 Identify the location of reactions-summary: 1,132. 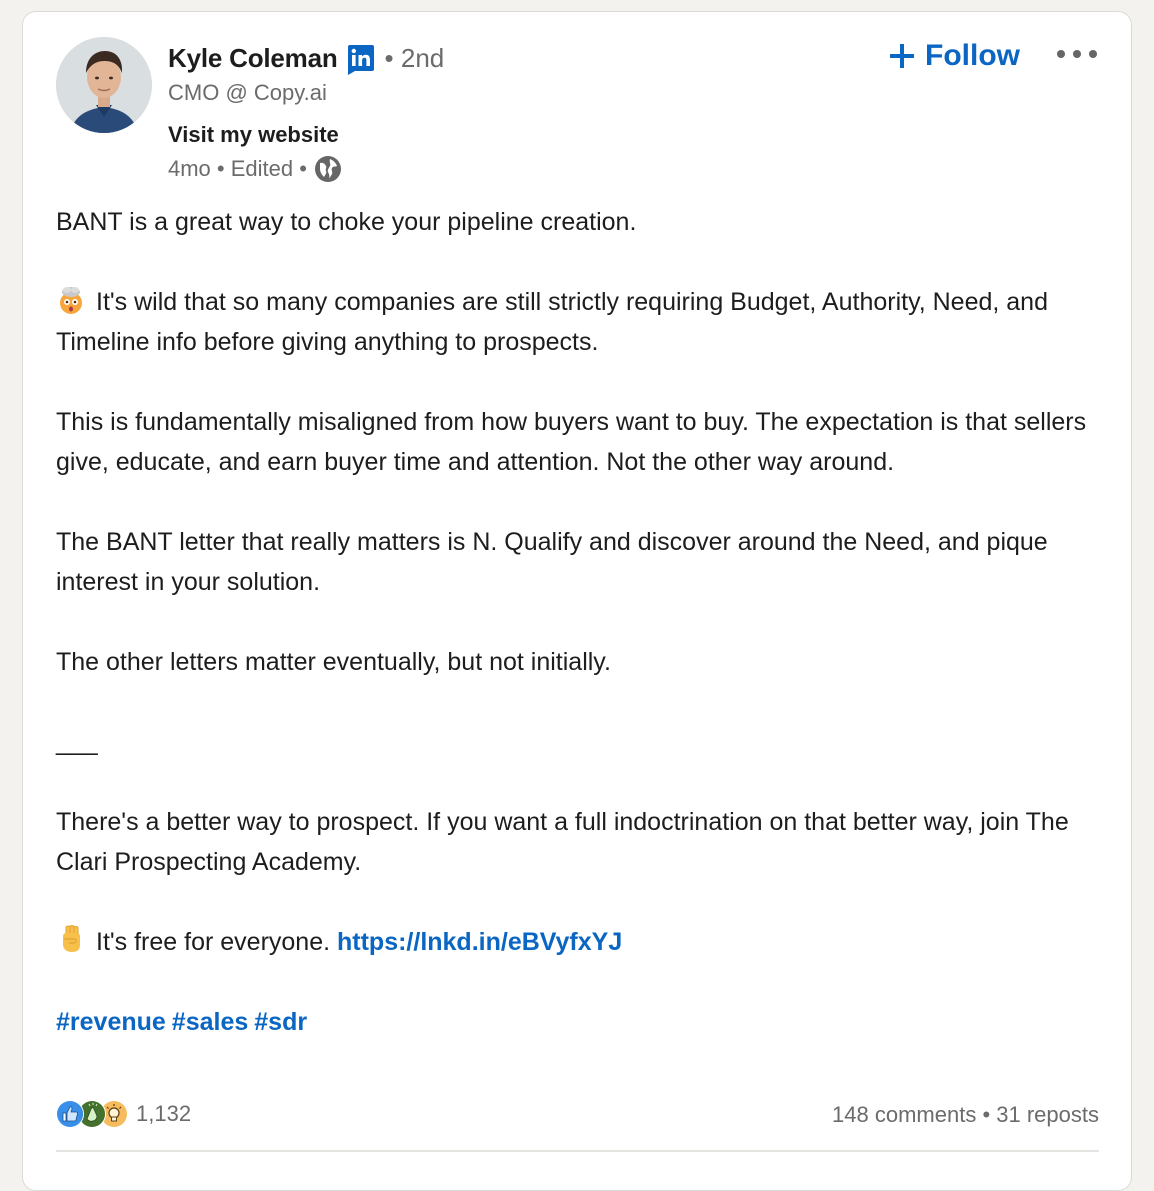
(123, 1114).